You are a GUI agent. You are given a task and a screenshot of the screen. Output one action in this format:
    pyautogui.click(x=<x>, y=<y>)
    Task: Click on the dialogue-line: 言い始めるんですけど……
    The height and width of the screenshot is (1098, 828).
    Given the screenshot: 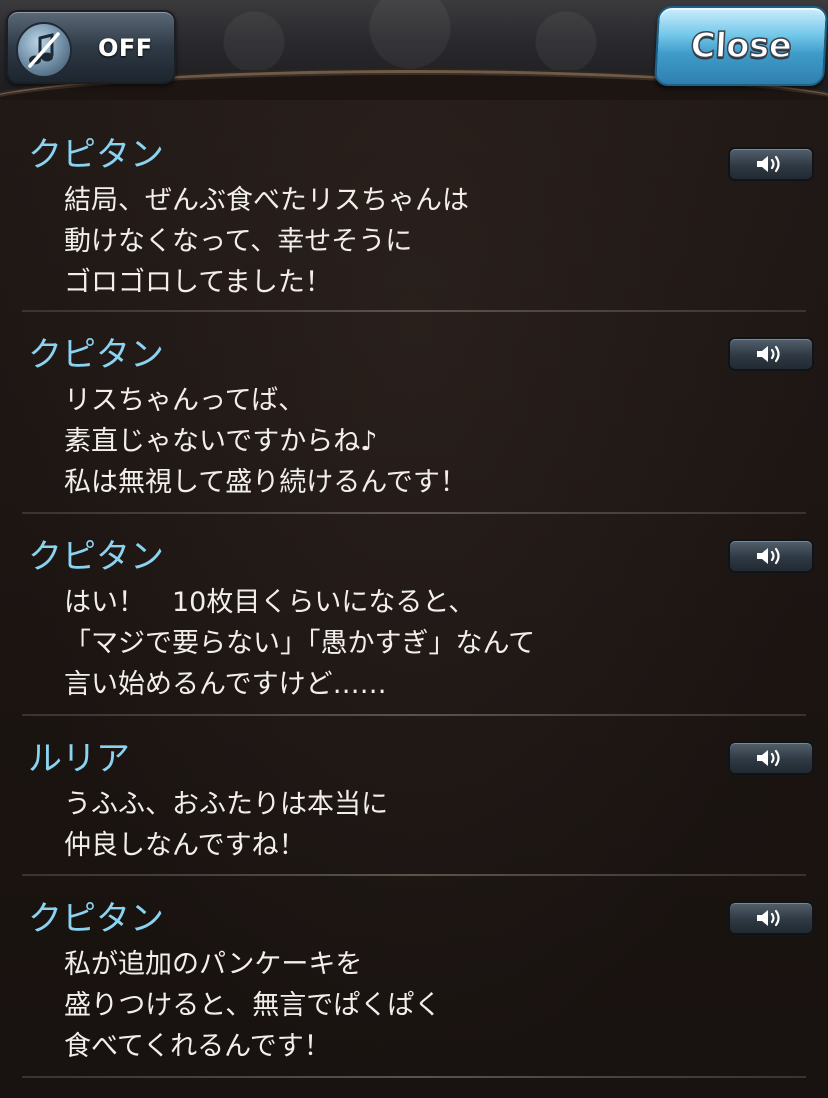 What is the action you would take?
    pyautogui.click(x=225, y=684)
    